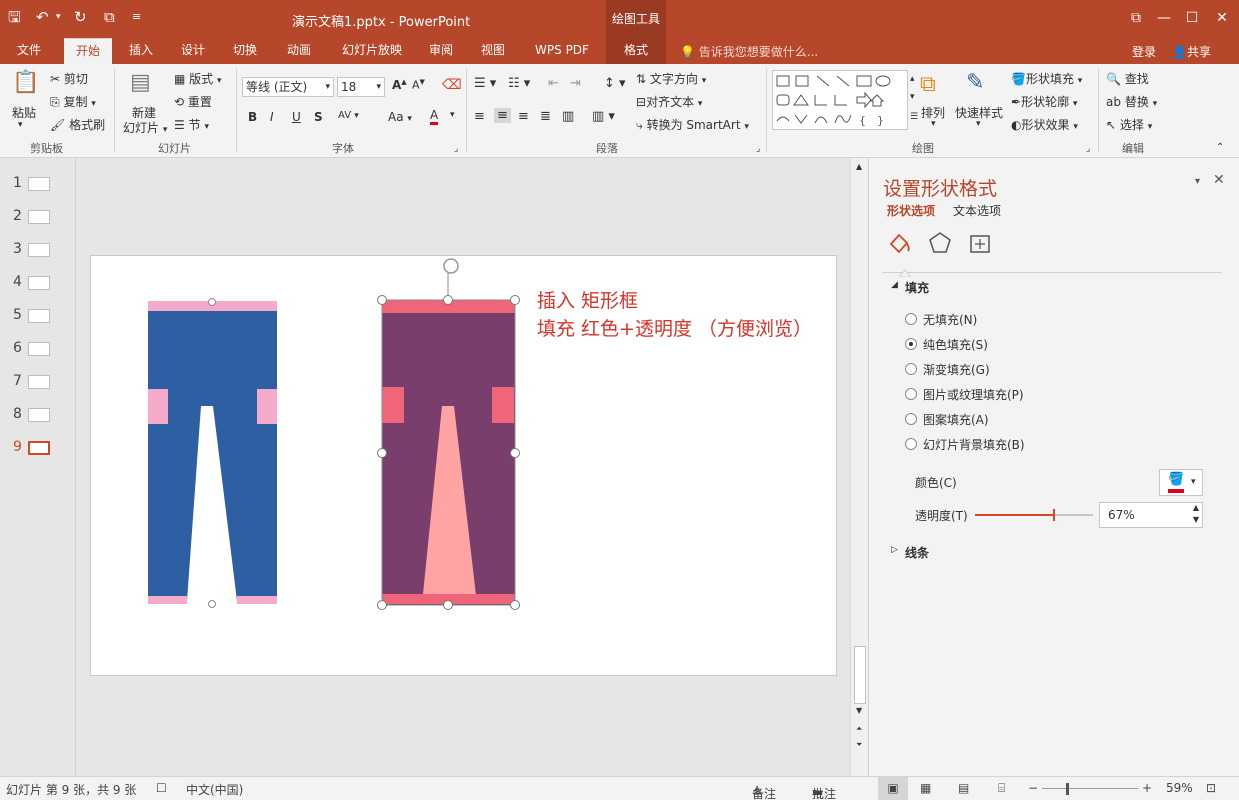 This screenshot has width=1239, height=800. What do you see at coordinates (977, 210) in the screenshot?
I see `tab-text-options: 文本选项` at bounding box center [977, 210].